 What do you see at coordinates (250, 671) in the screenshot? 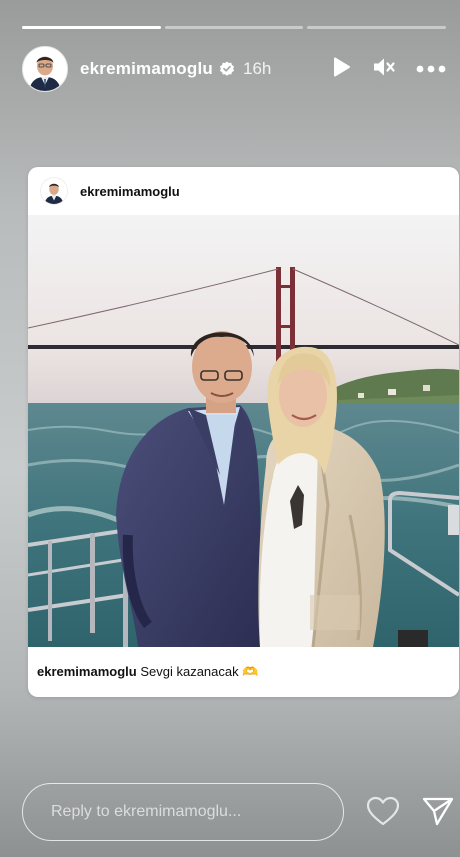
I see `heart-hands-emoji: 🫶` at bounding box center [250, 671].